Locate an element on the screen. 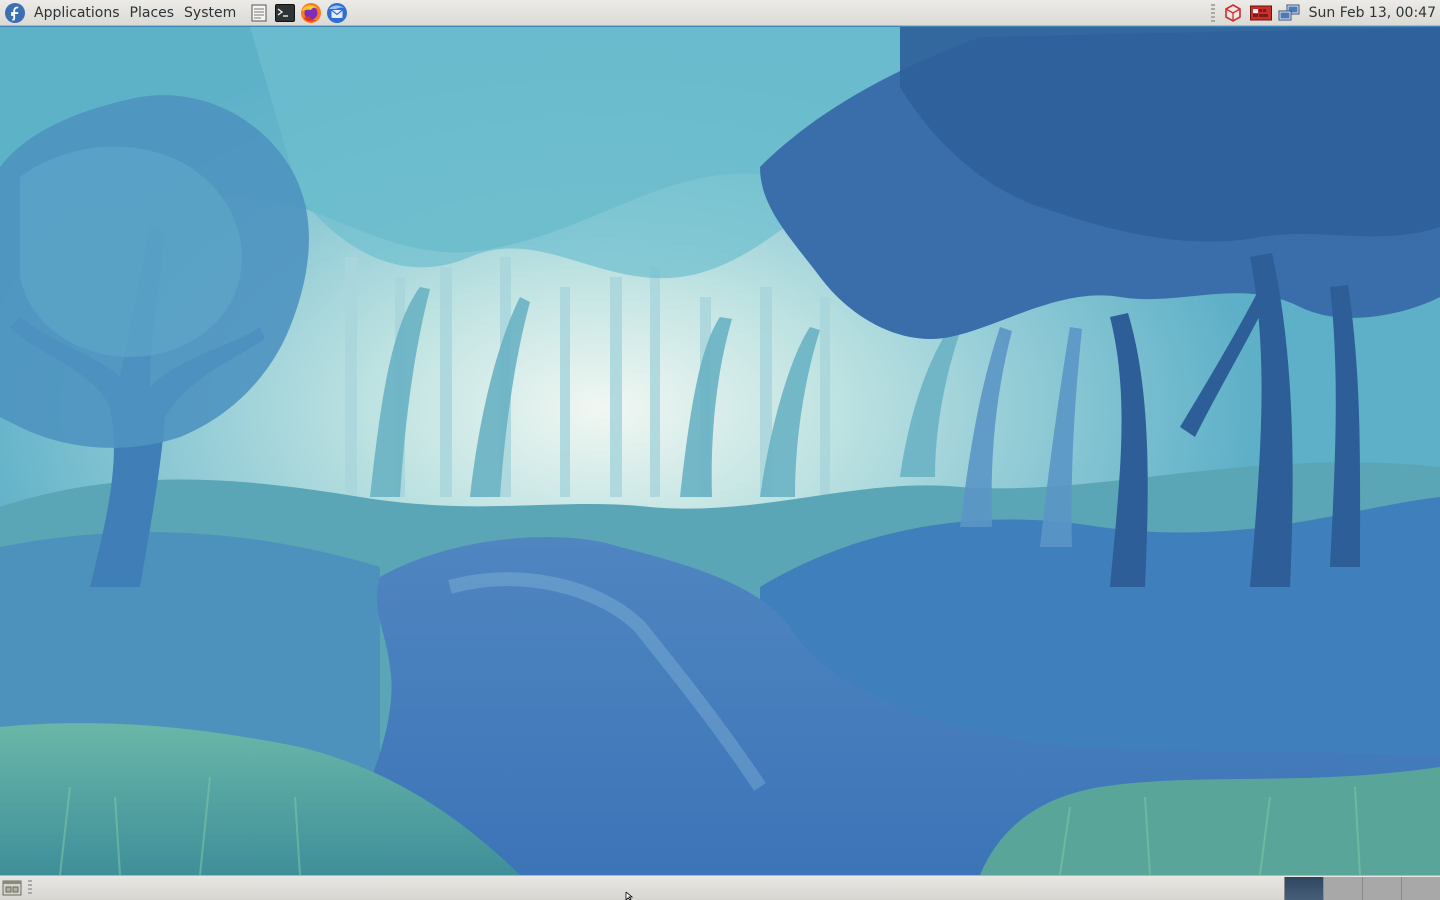 The height and width of the screenshot is (900, 1440). system-menu: System is located at coordinates (210, 13).